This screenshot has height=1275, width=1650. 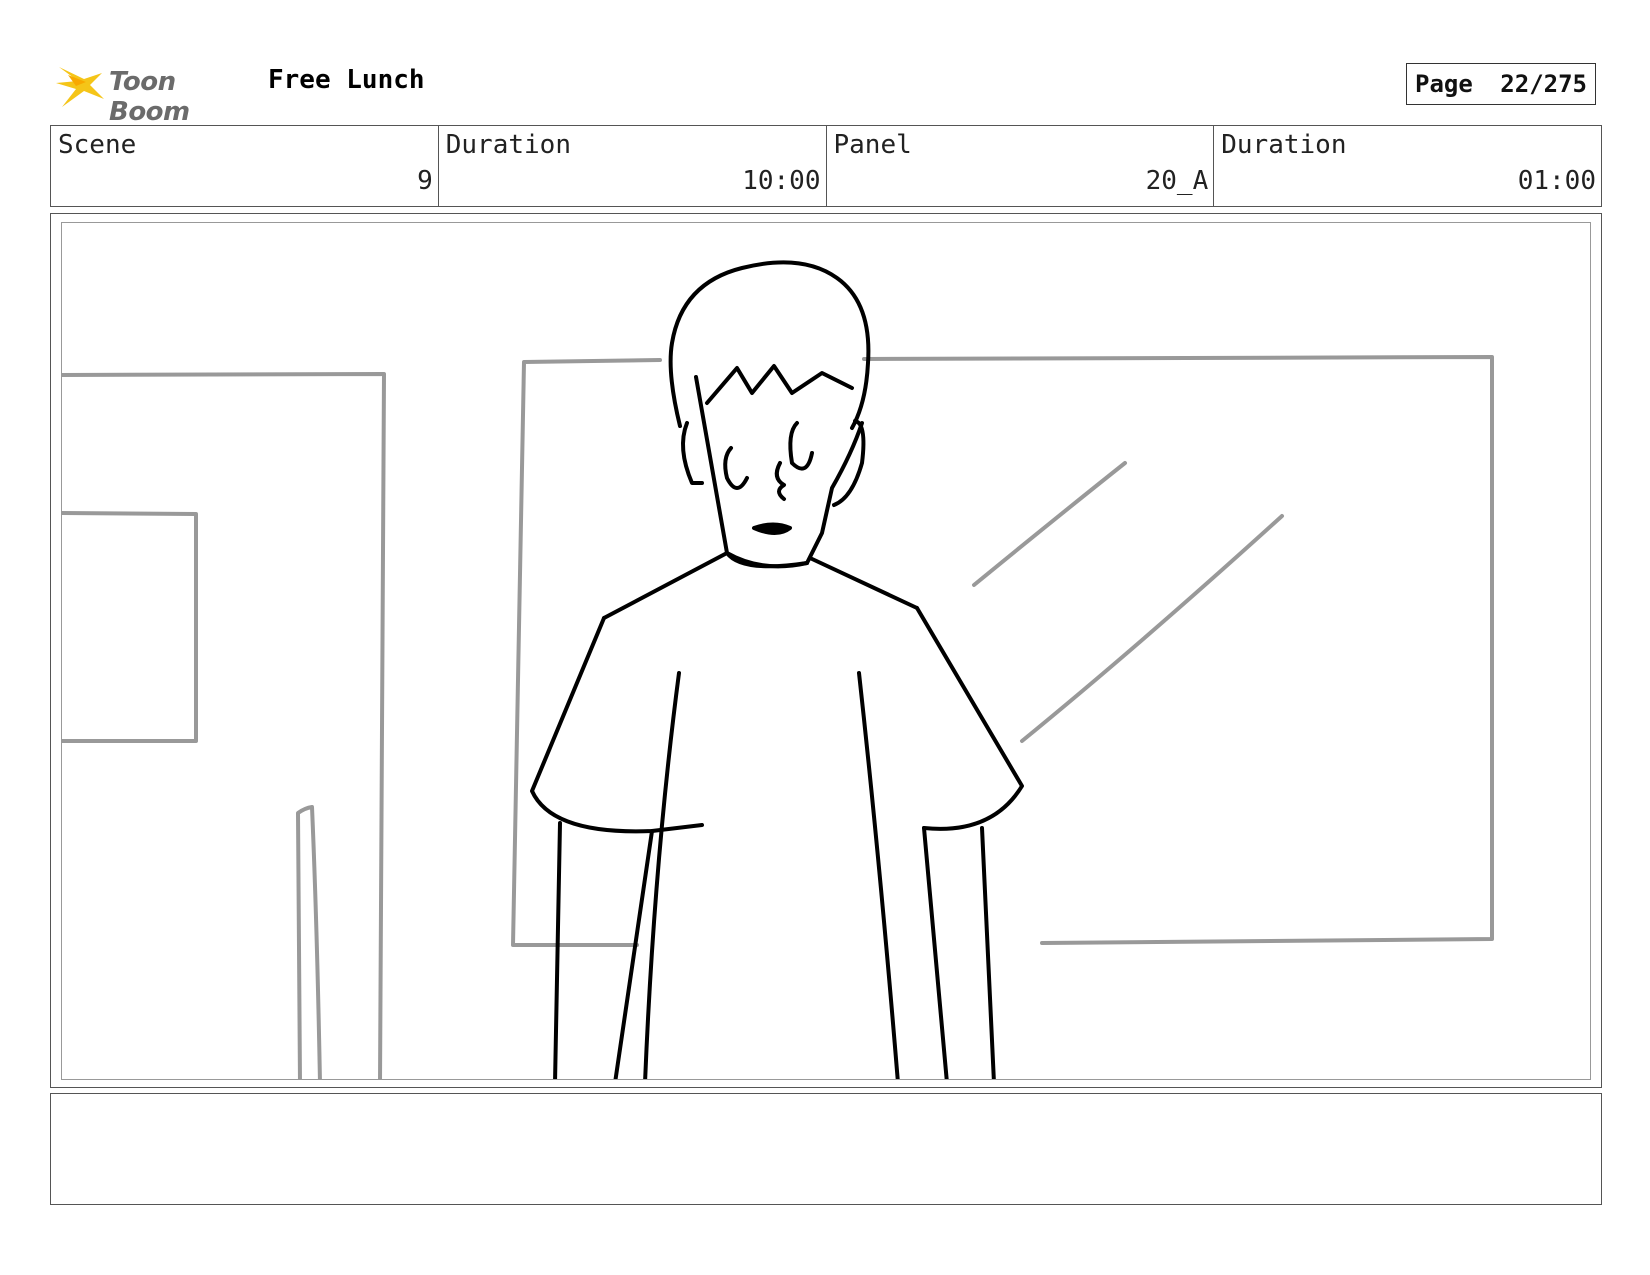 What do you see at coordinates (245, 166) in the screenshot?
I see `scene-cell: Scene 9` at bounding box center [245, 166].